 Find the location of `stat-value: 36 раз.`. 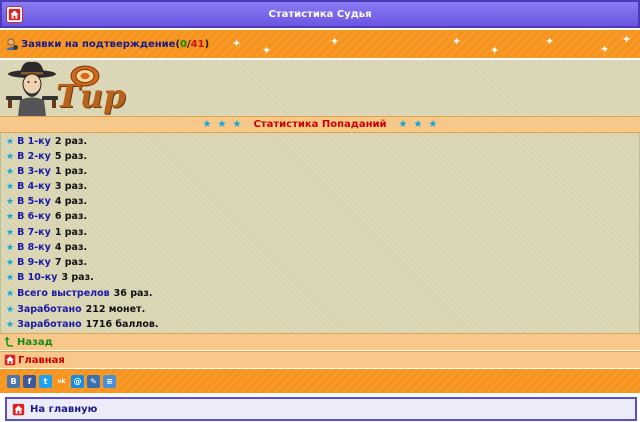

stat-value: 36 раз. is located at coordinates (133, 293).